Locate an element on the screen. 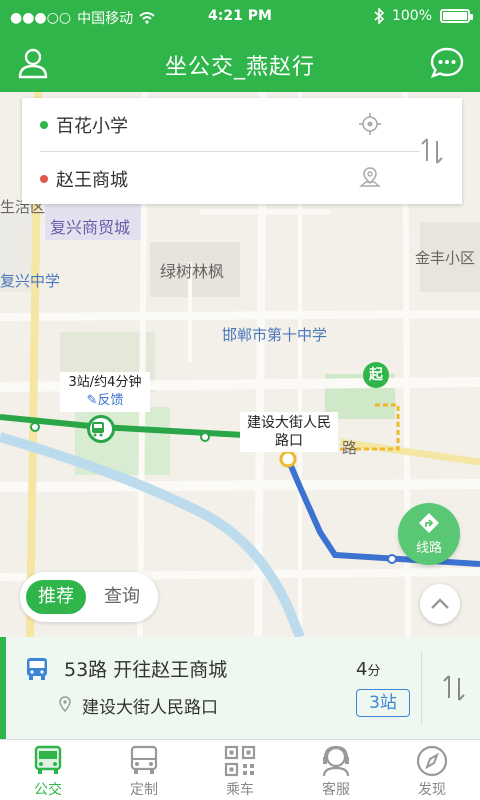  mode-toggle: 推荐 查询 is located at coordinates (89, 597).